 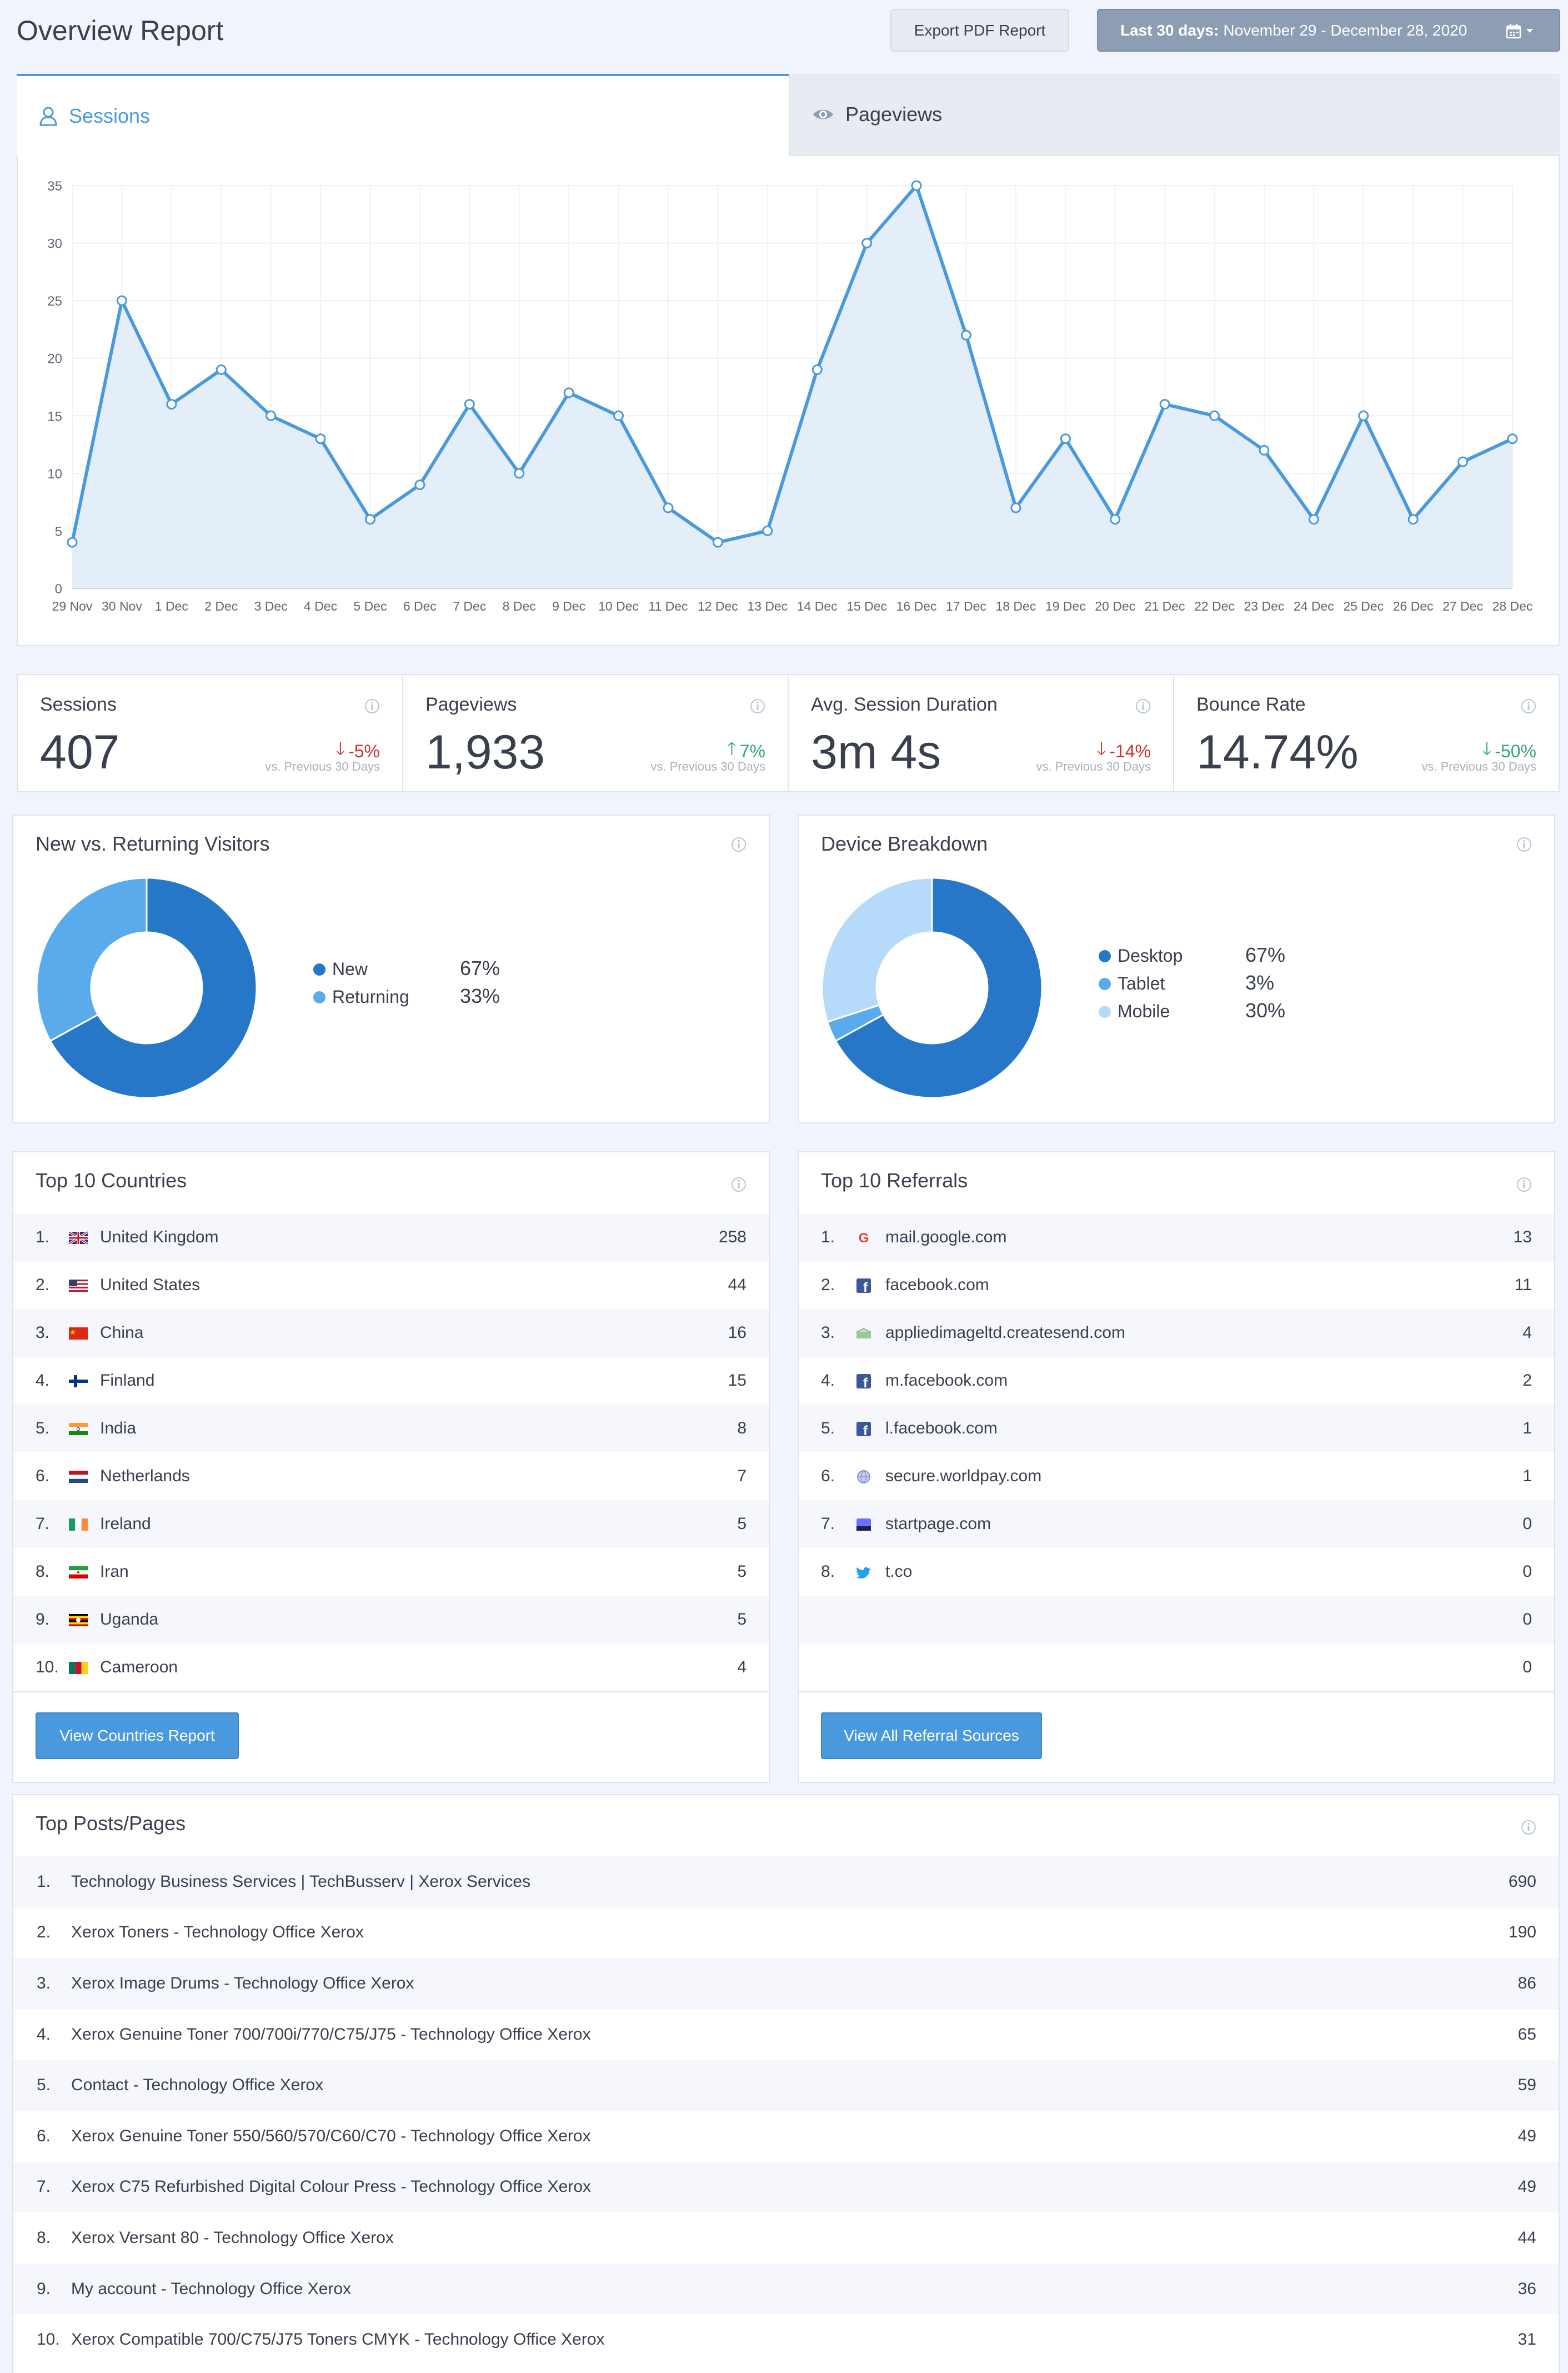 What do you see at coordinates (48, 116) in the screenshot?
I see `user-icon` at bounding box center [48, 116].